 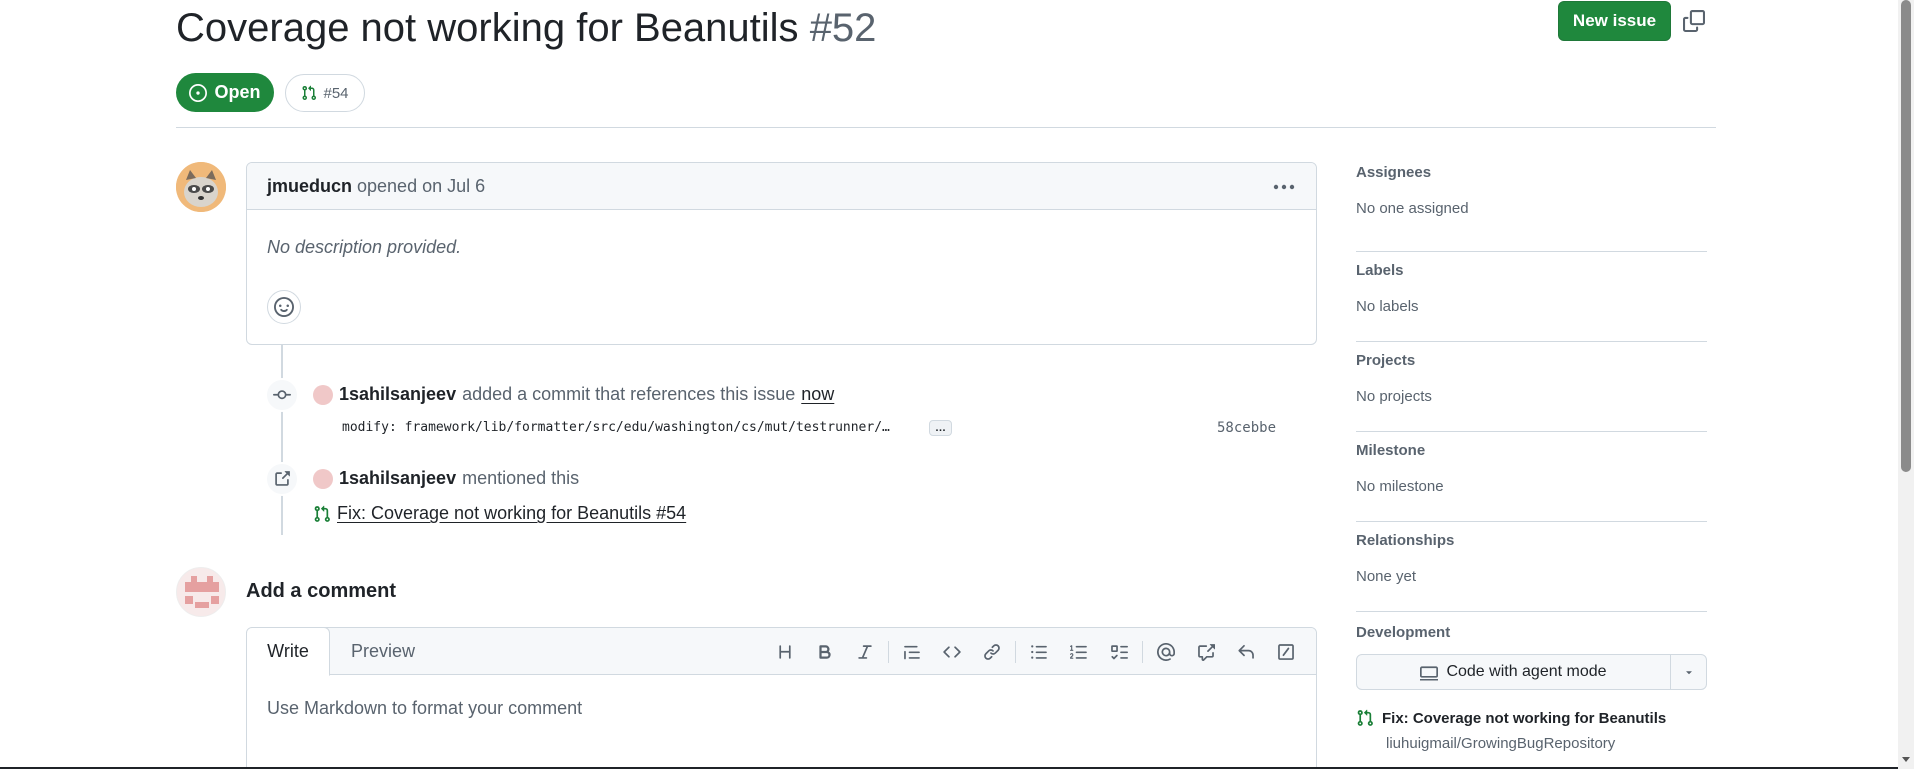 I want to click on add-comment-heading: Add a comment, so click(x=321, y=591).